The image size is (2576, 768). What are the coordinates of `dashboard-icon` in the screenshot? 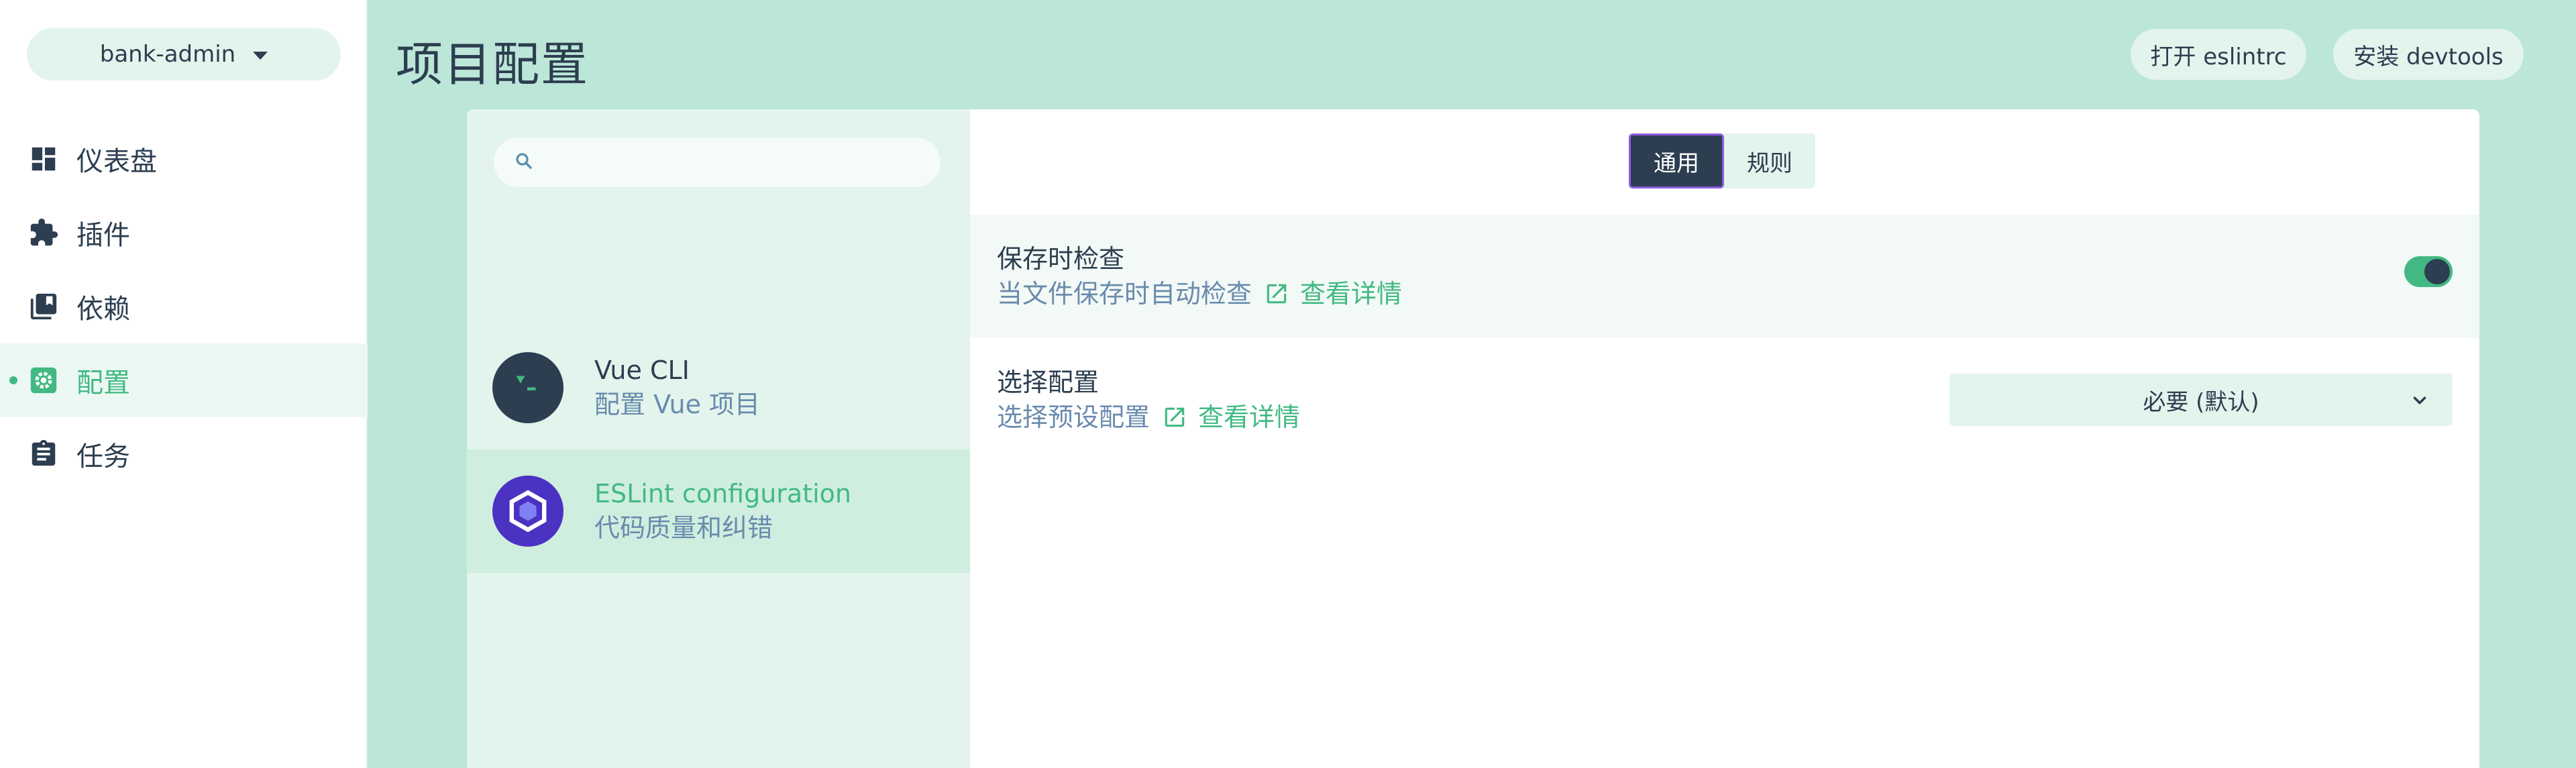 It's located at (43, 159).